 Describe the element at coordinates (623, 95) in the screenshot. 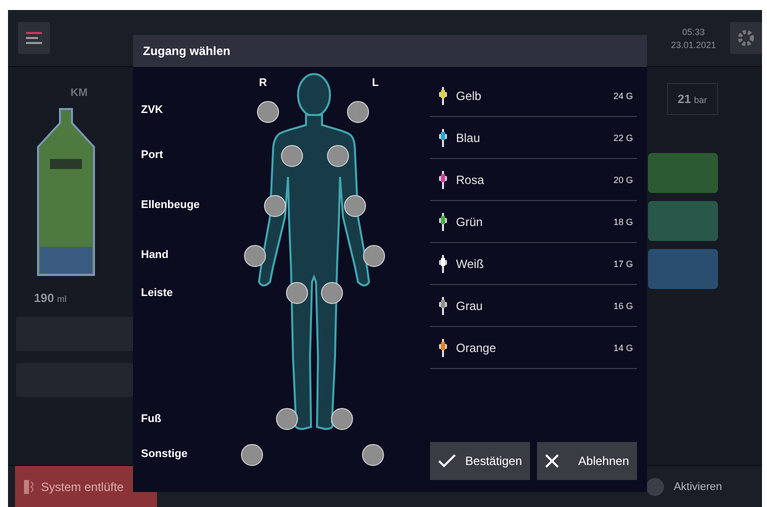

I see `gauge-label: 24 G` at that location.